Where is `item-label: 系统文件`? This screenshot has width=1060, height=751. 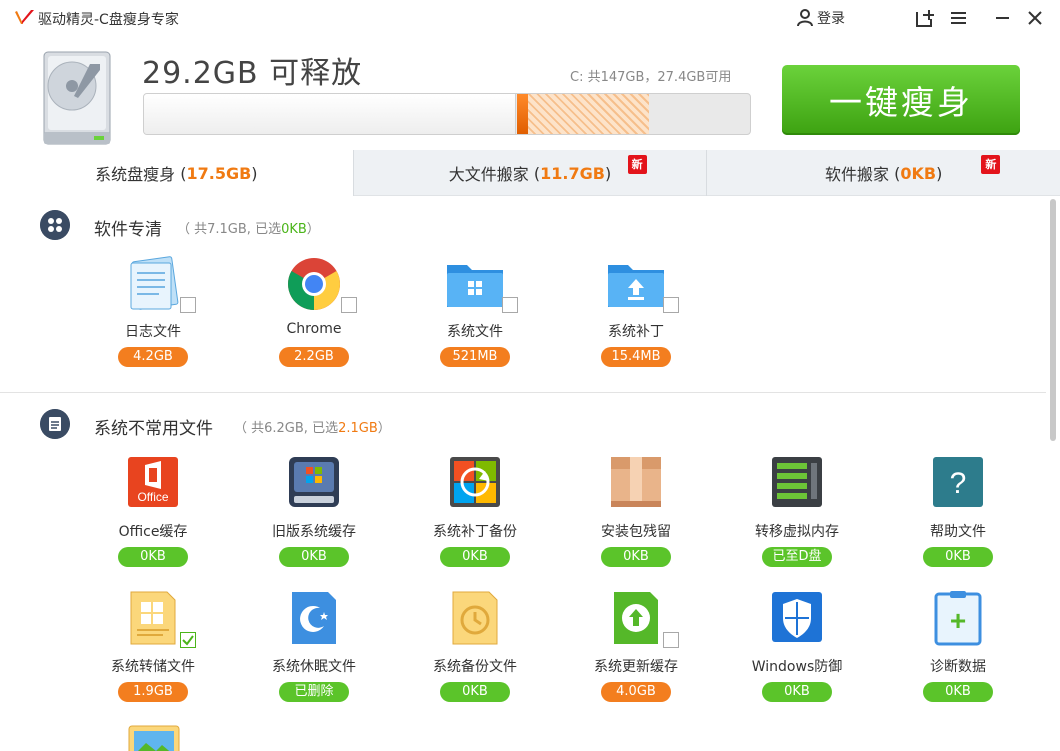 item-label: 系统文件 is located at coordinates (475, 332).